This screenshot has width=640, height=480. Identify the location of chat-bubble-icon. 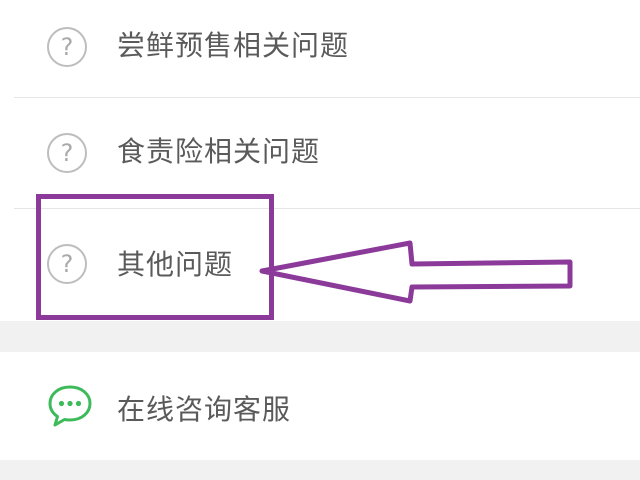
(70, 406).